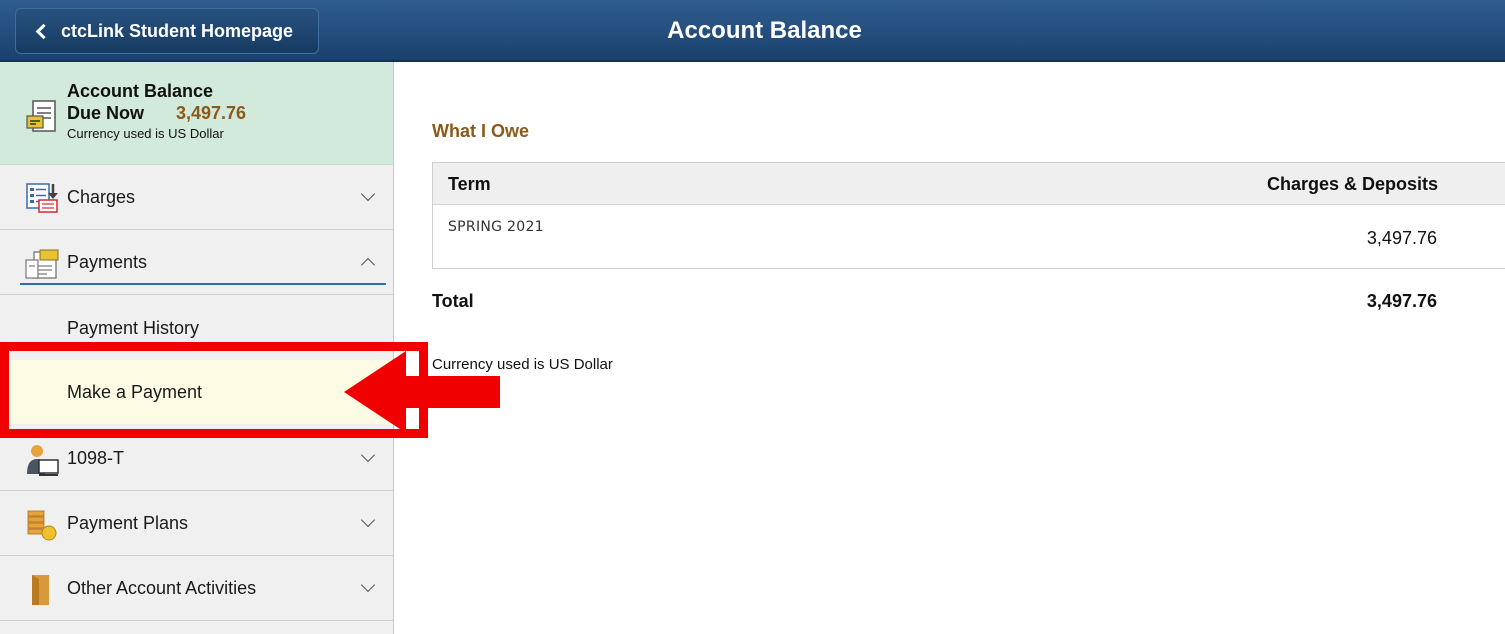  I want to click on charges-list-icon, so click(42, 198).